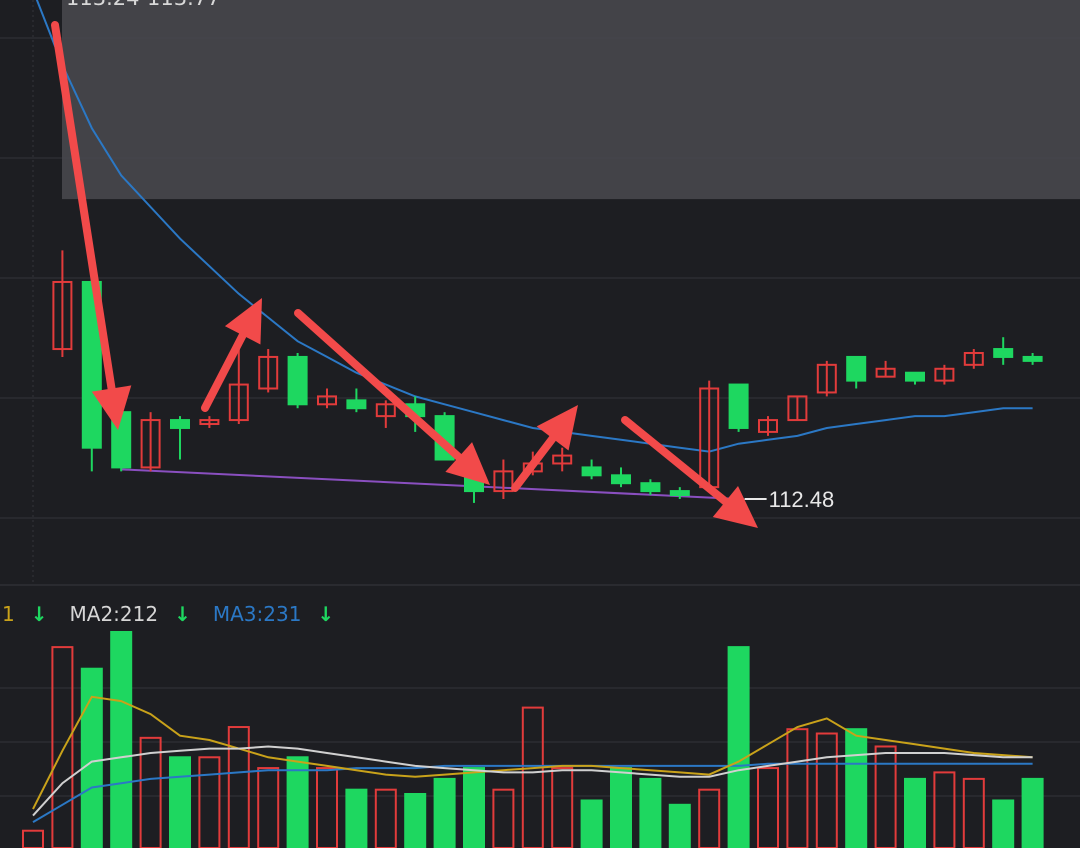 The image size is (1080, 848). Describe the element at coordinates (557, 428) in the screenshot. I see `arrow-bounce2-head` at that location.